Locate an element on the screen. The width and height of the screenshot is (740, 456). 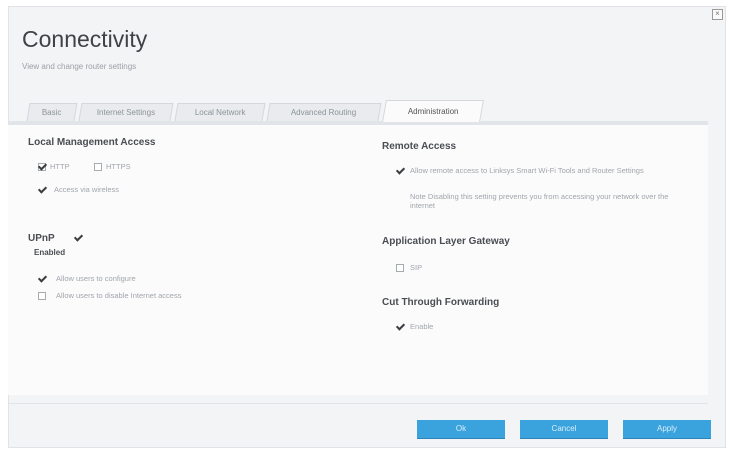
allow-disable-internet-label: Allow users to disable Internet access is located at coordinates (119, 295).